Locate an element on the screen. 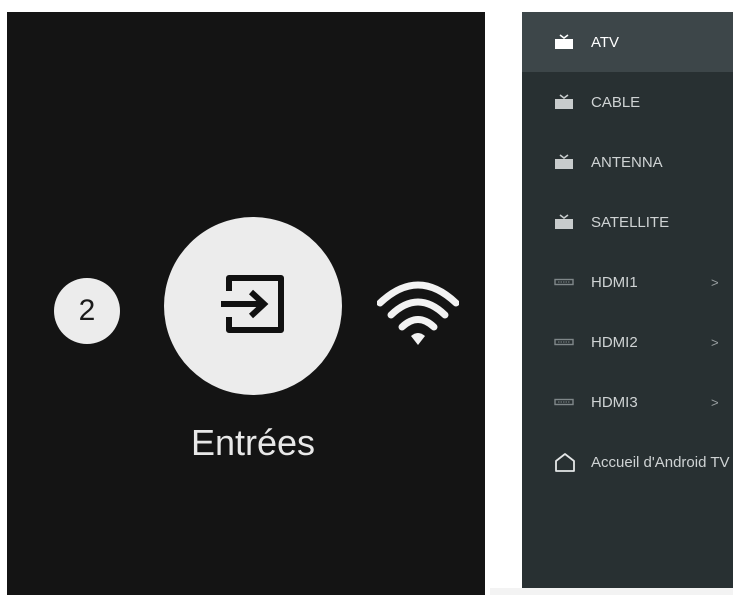  input-item-hdmi2: HDMI2 > is located at coordinates (627, 342).